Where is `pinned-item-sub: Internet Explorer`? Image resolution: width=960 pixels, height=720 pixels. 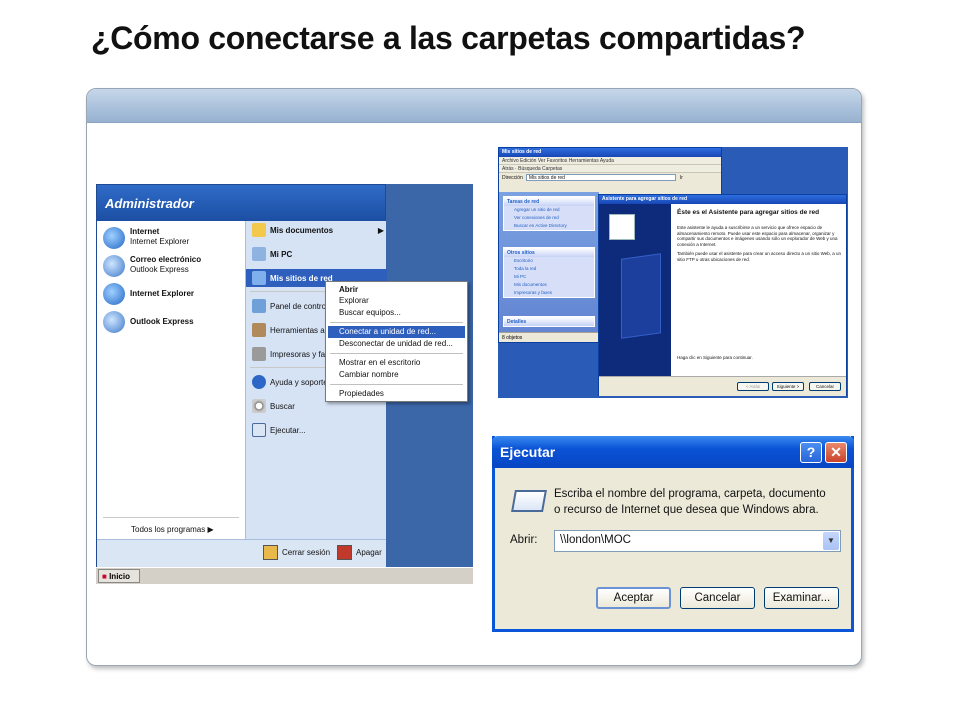
pinned-item-sub: Internet Explorer is located at coordinates (160, 241).